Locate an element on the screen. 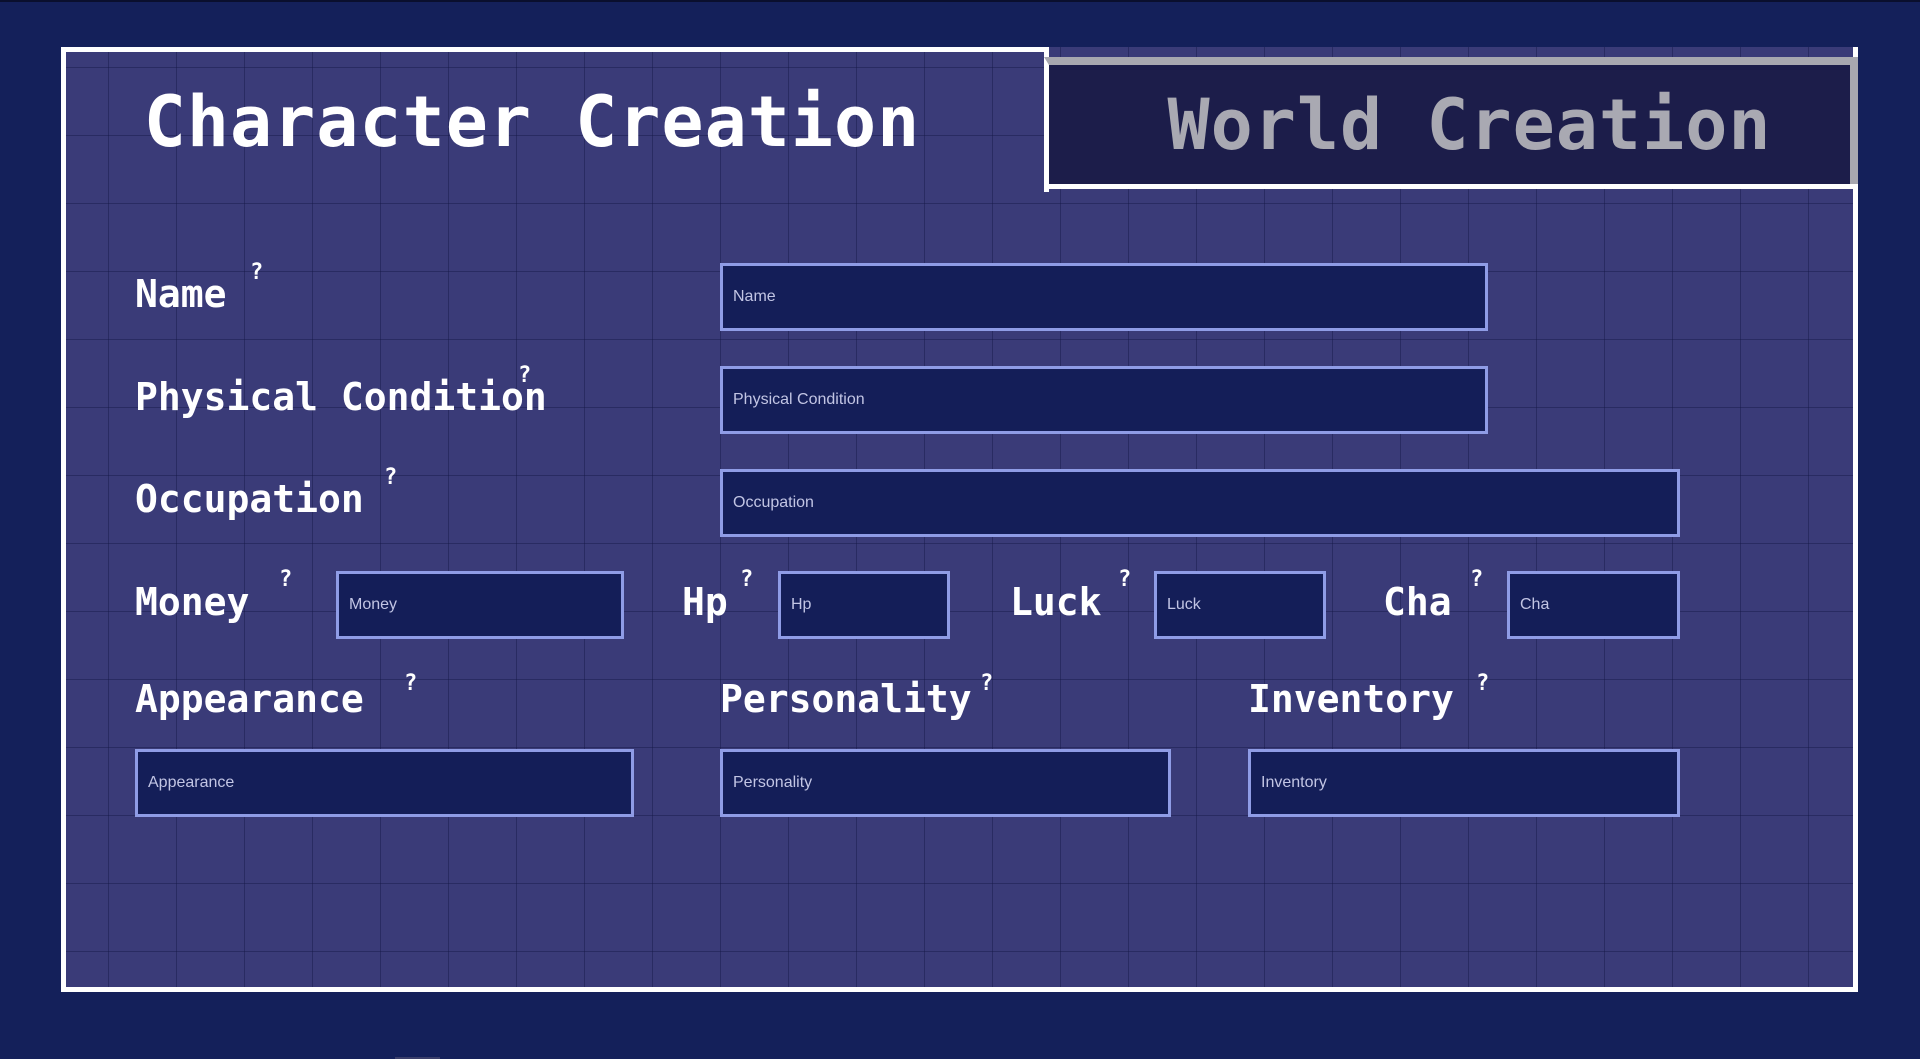 Image resolution: width=1920 pixels, height=1059 pixels. personality-help-icon: ? is located at coordinates (986, 684).